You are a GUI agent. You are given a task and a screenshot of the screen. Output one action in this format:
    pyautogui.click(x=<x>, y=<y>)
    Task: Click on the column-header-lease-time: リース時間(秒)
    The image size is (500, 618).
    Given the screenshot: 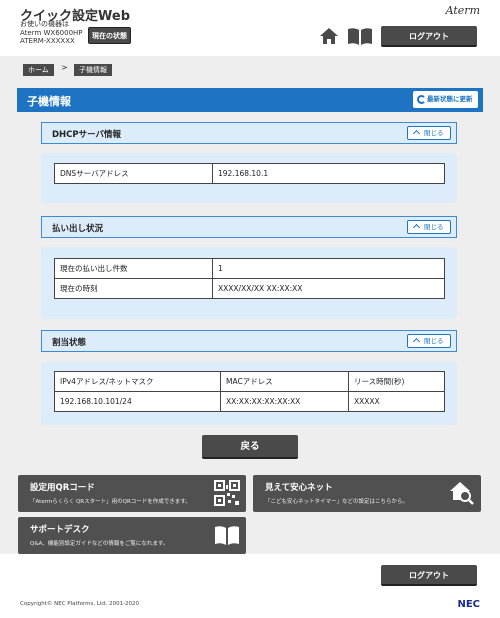 What is the action you would take?
    pyautogui.click(x=396, y=381)
    